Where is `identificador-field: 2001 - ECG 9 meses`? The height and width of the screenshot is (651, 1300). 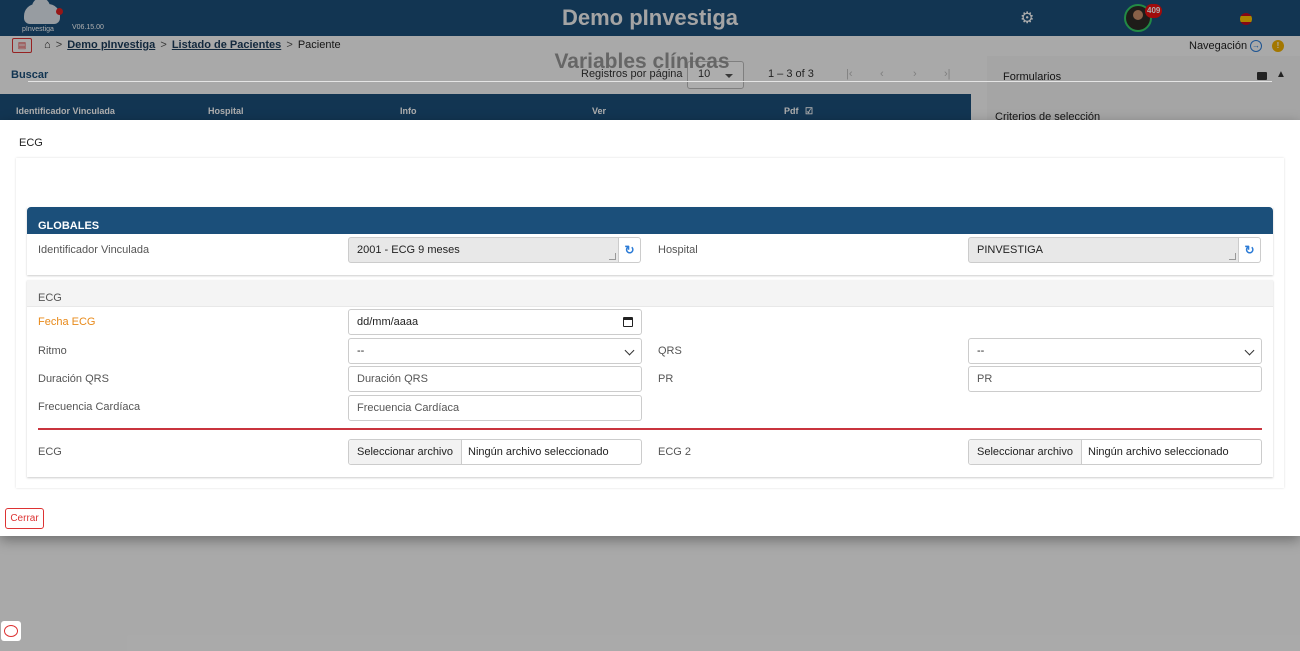 identificador-field: 2001 - ECG 9 meses is located at coordinates (483, 250).